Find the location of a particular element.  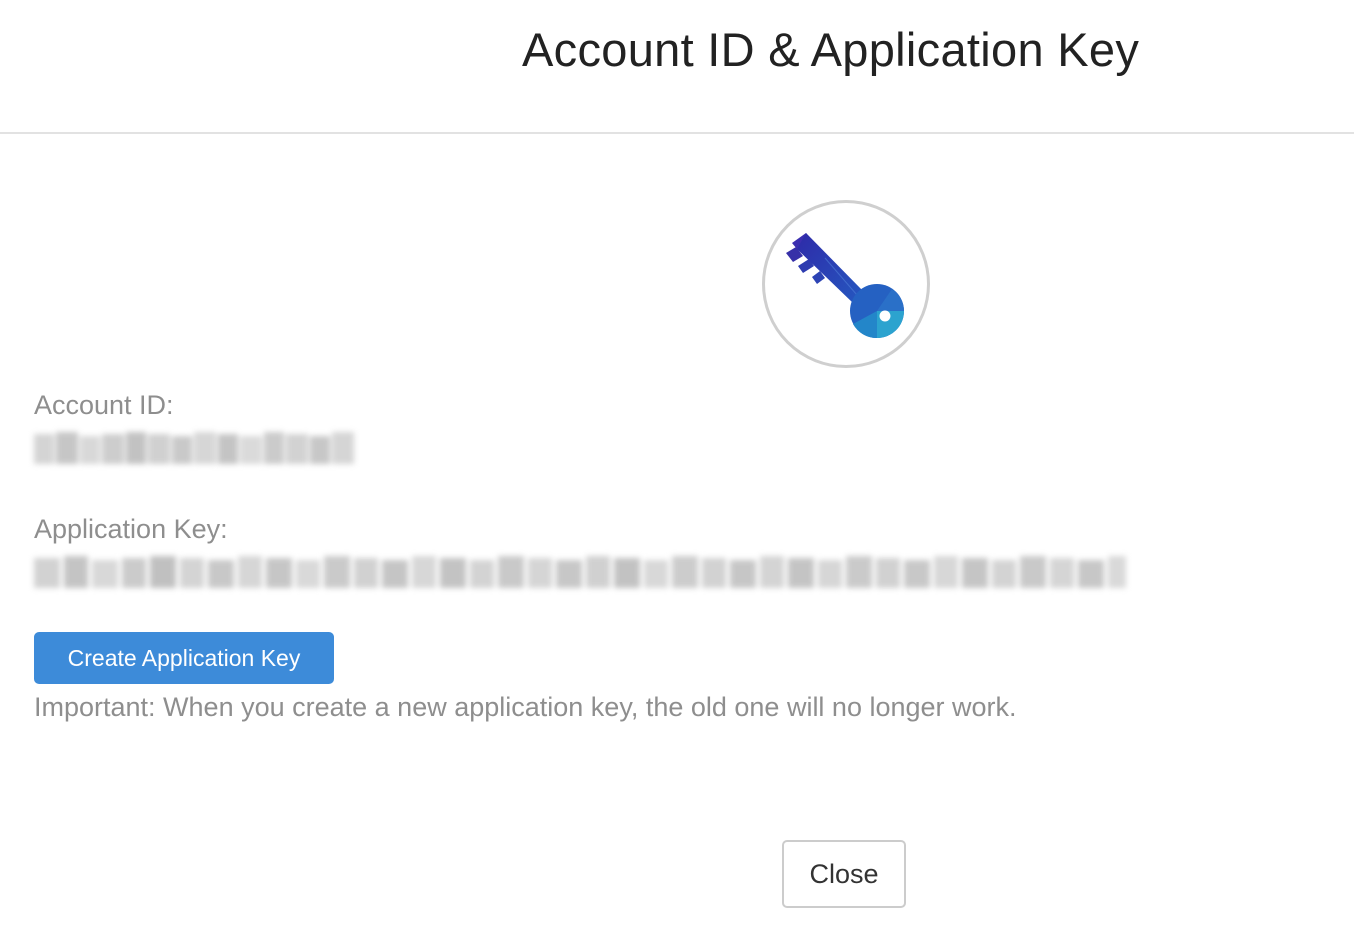

application-key-value-obscured is located at coordinates (580, 573).